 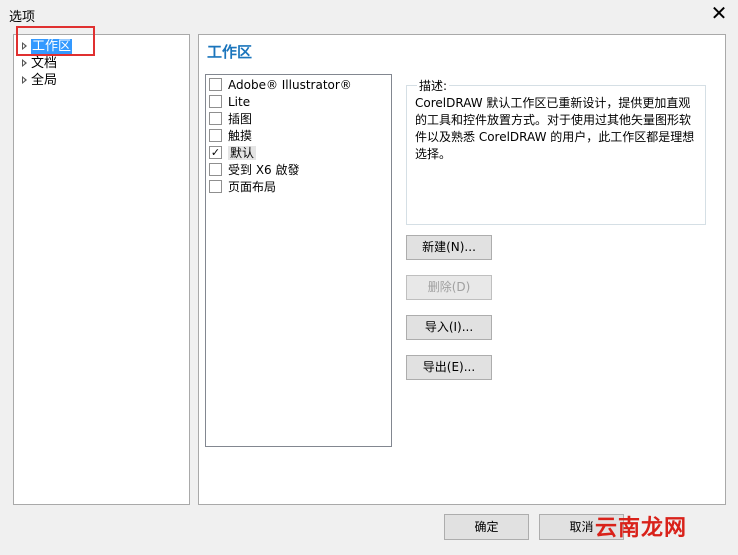 I want to click on workspace-item: 触摸, so click(x=230, y=136).